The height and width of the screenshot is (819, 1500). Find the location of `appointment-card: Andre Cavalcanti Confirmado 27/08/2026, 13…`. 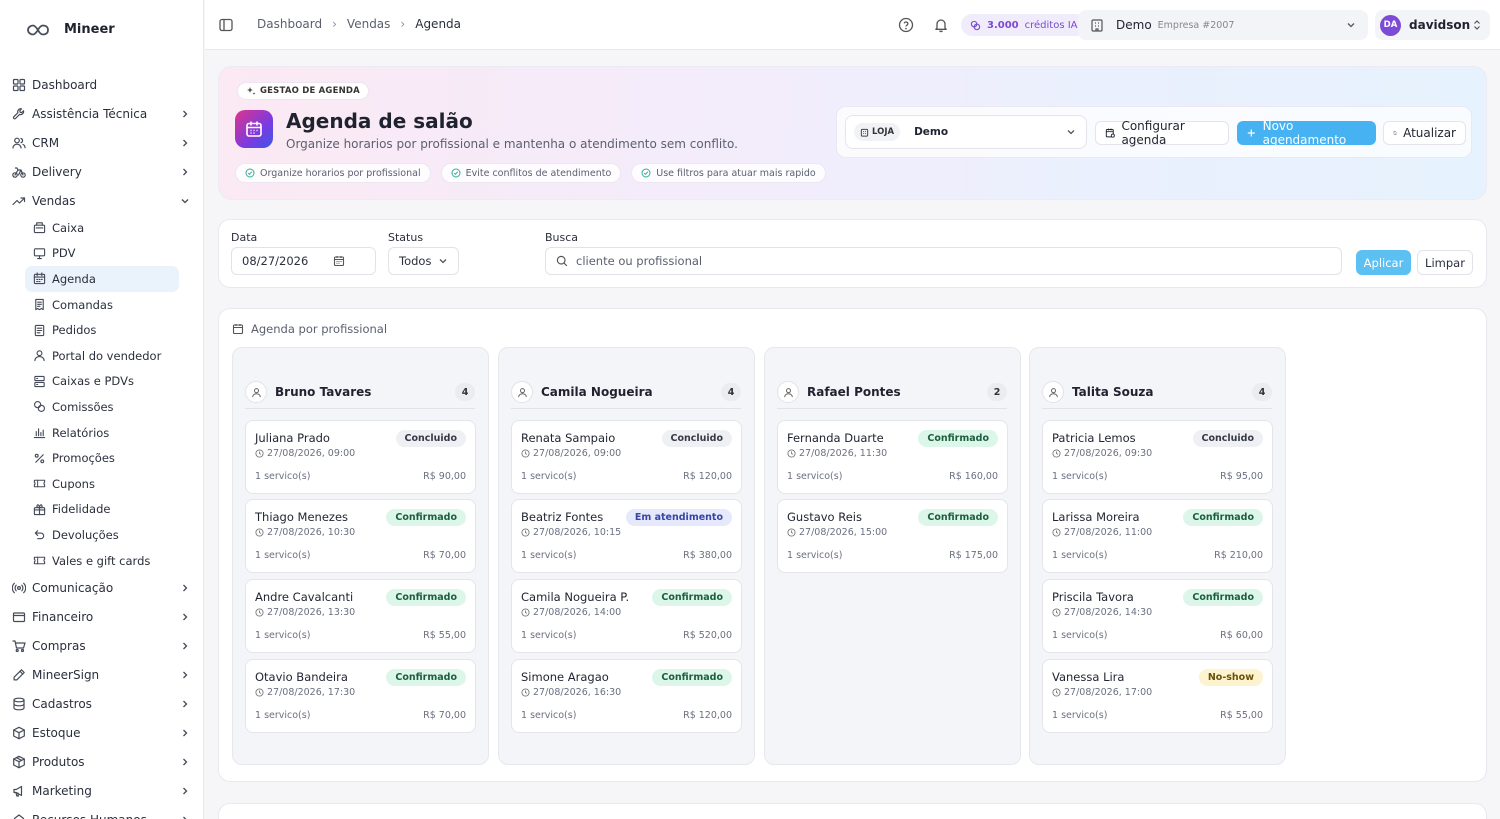

appointment-card: Andre Cavalcanti Confirmado 27/08/2026, 13… is located at coordinates (360, 616).